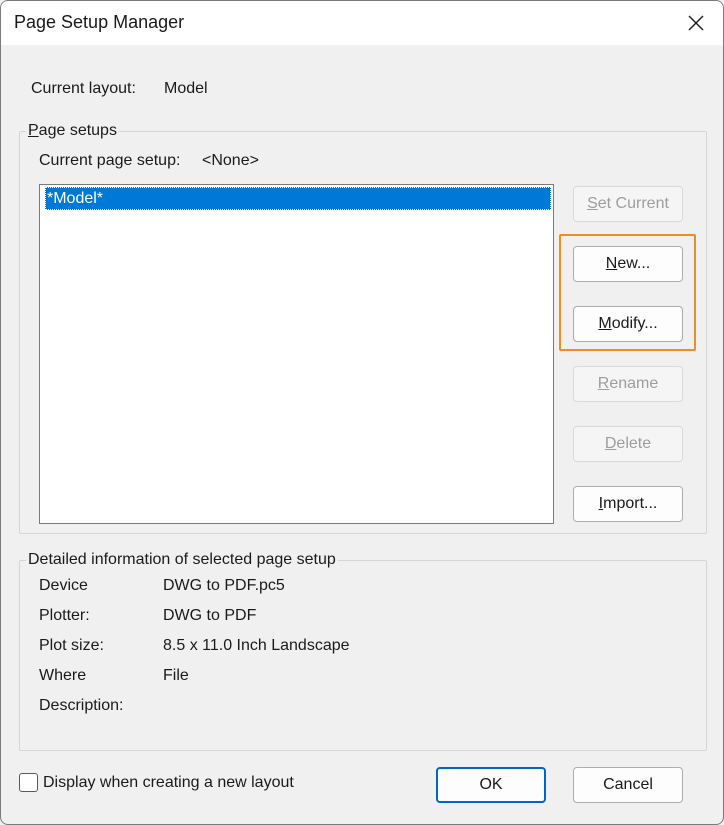 The image size is (724, 825). I want to click on title-bar: Page Setup Manager, so click(362, 23).